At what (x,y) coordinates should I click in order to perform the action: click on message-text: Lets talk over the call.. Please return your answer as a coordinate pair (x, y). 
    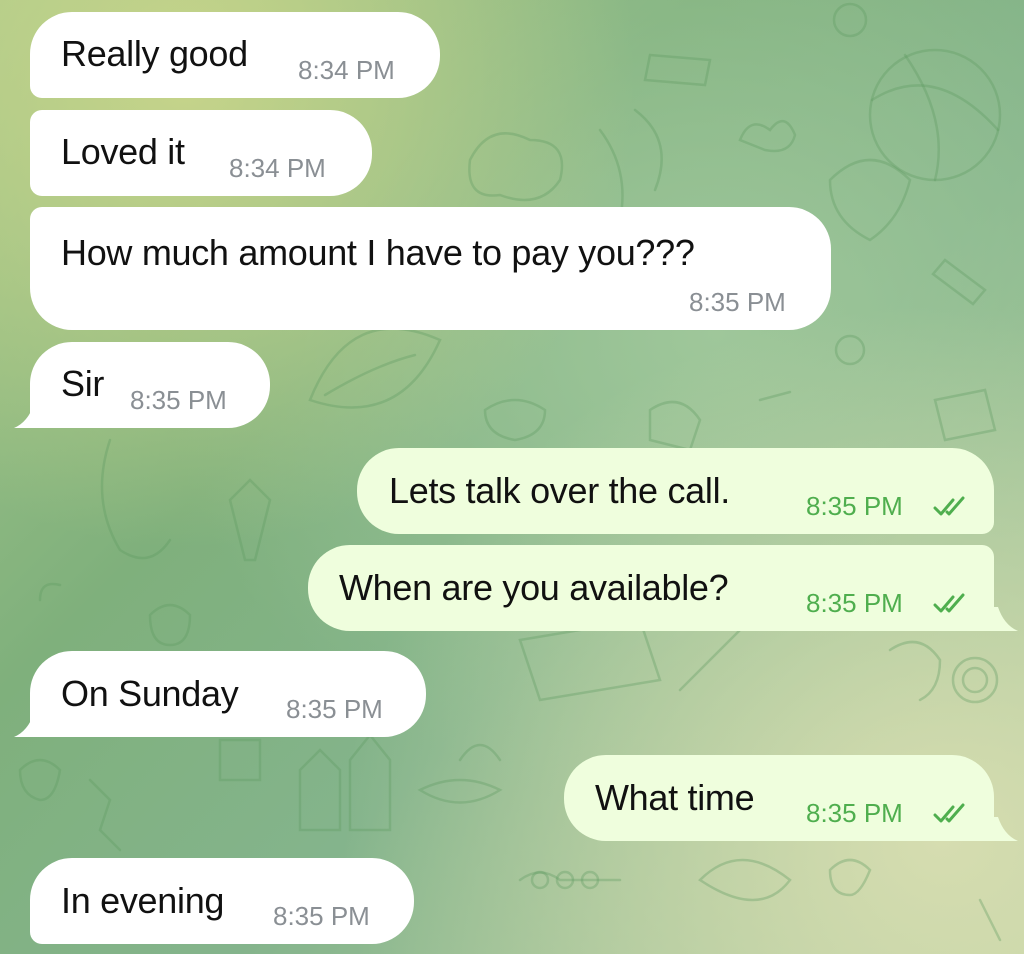
    Looking at the image, I should click on (559, 490).